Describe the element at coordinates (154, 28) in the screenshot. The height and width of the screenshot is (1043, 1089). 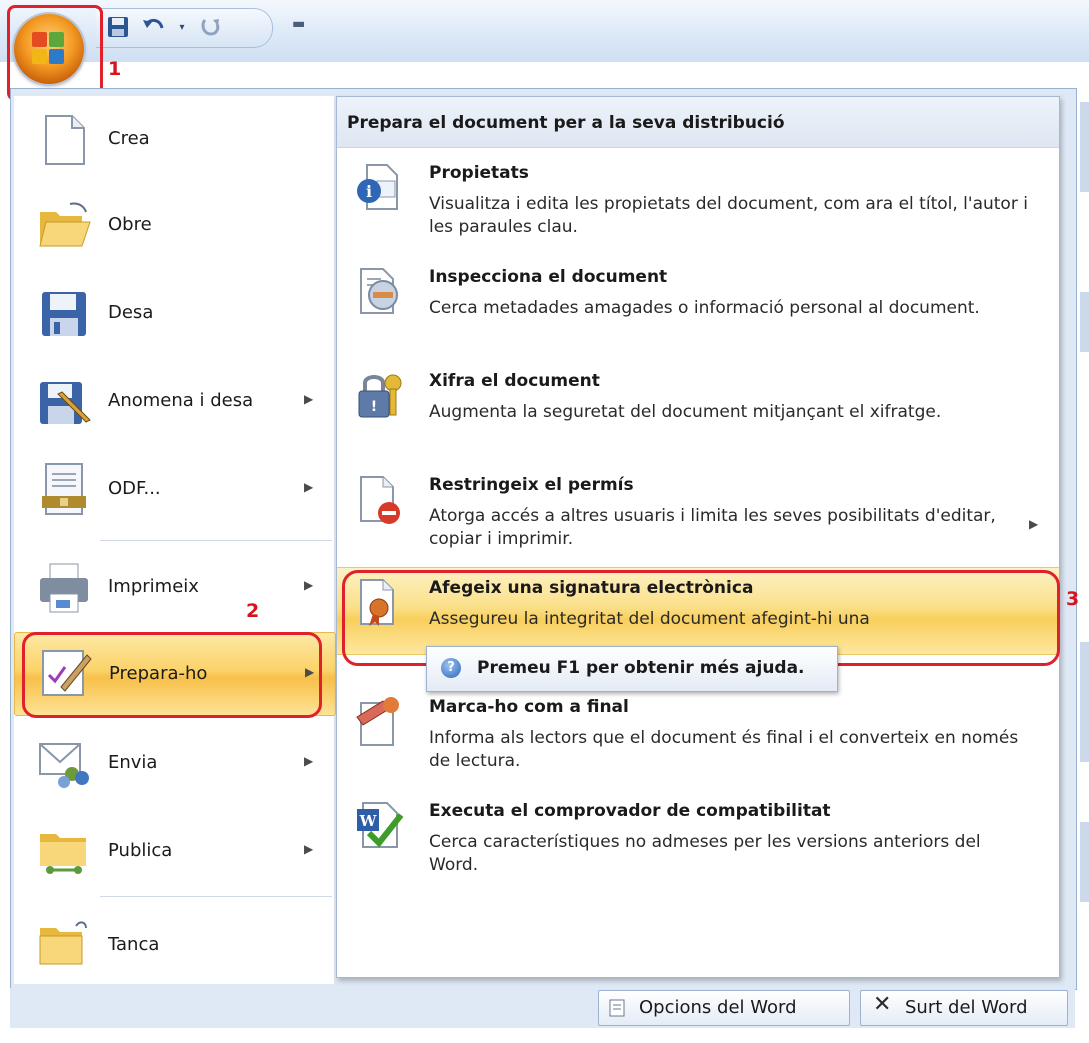
I see `undo-icon` at that location.